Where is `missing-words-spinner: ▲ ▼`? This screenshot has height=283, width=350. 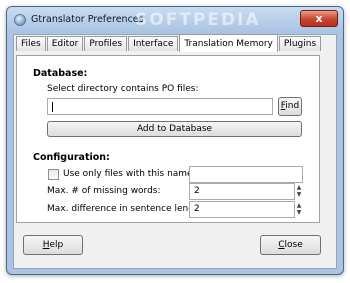 missing-words-spinner: ▲ ▼ is located at coordinates (299, 192).